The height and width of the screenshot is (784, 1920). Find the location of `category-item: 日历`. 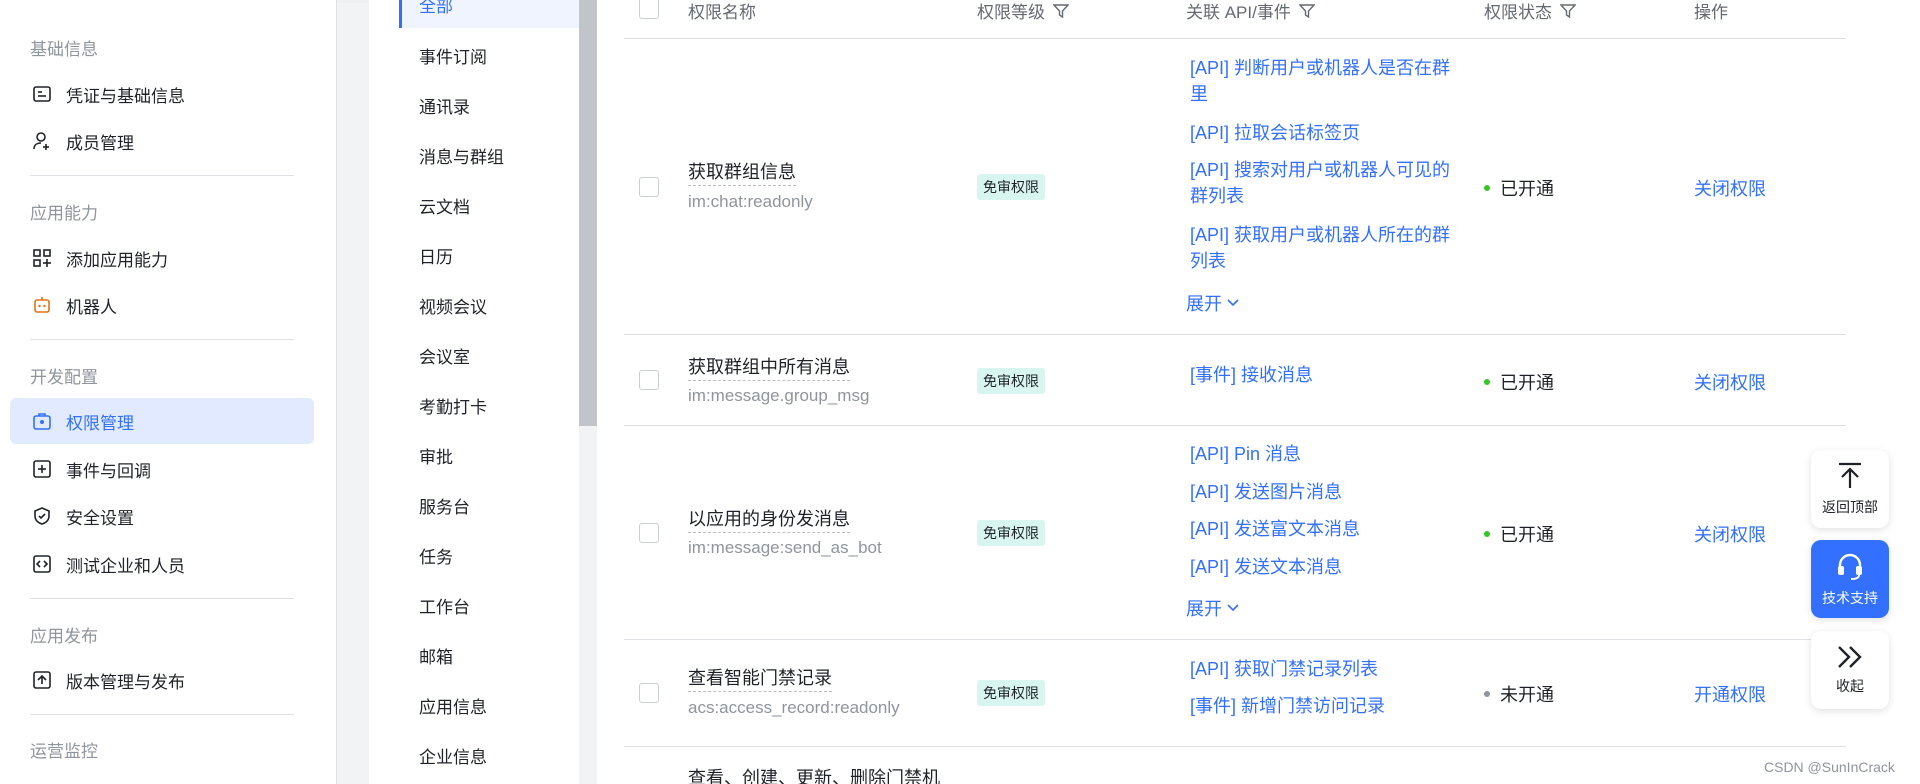

category-item: 日历 is located at coordinates (436, 255).